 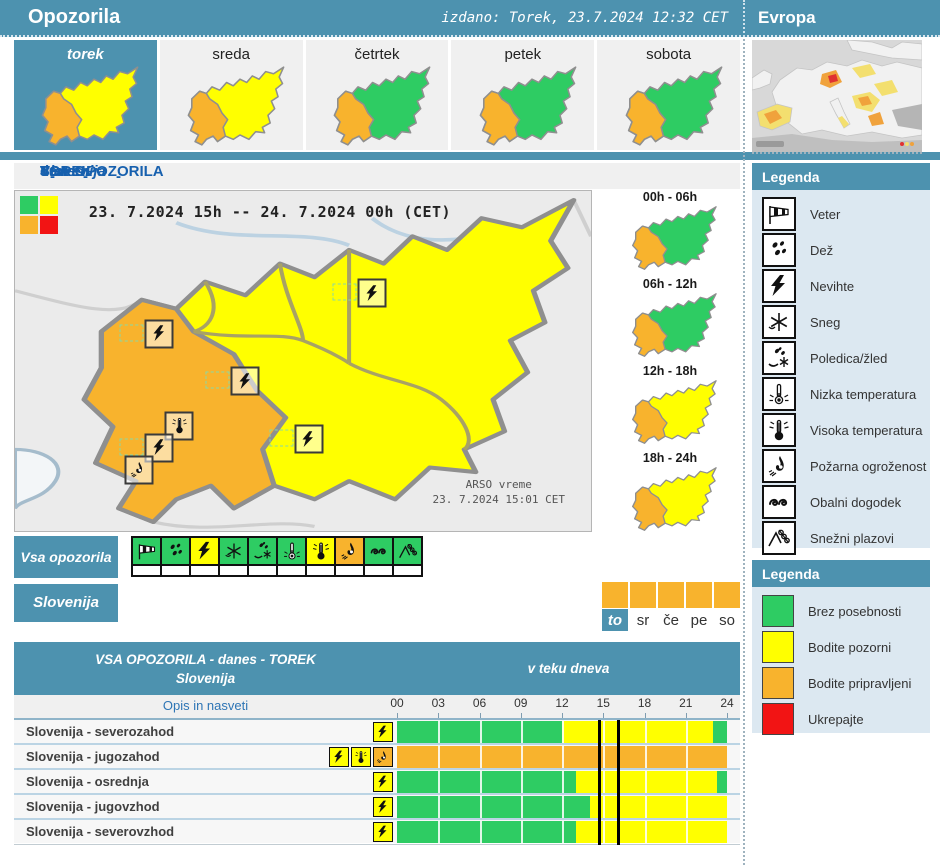 What do you see at coordinates (744, 432) in the screenshot?
I see `sidebar-divider` at bounding box center [744, 432].